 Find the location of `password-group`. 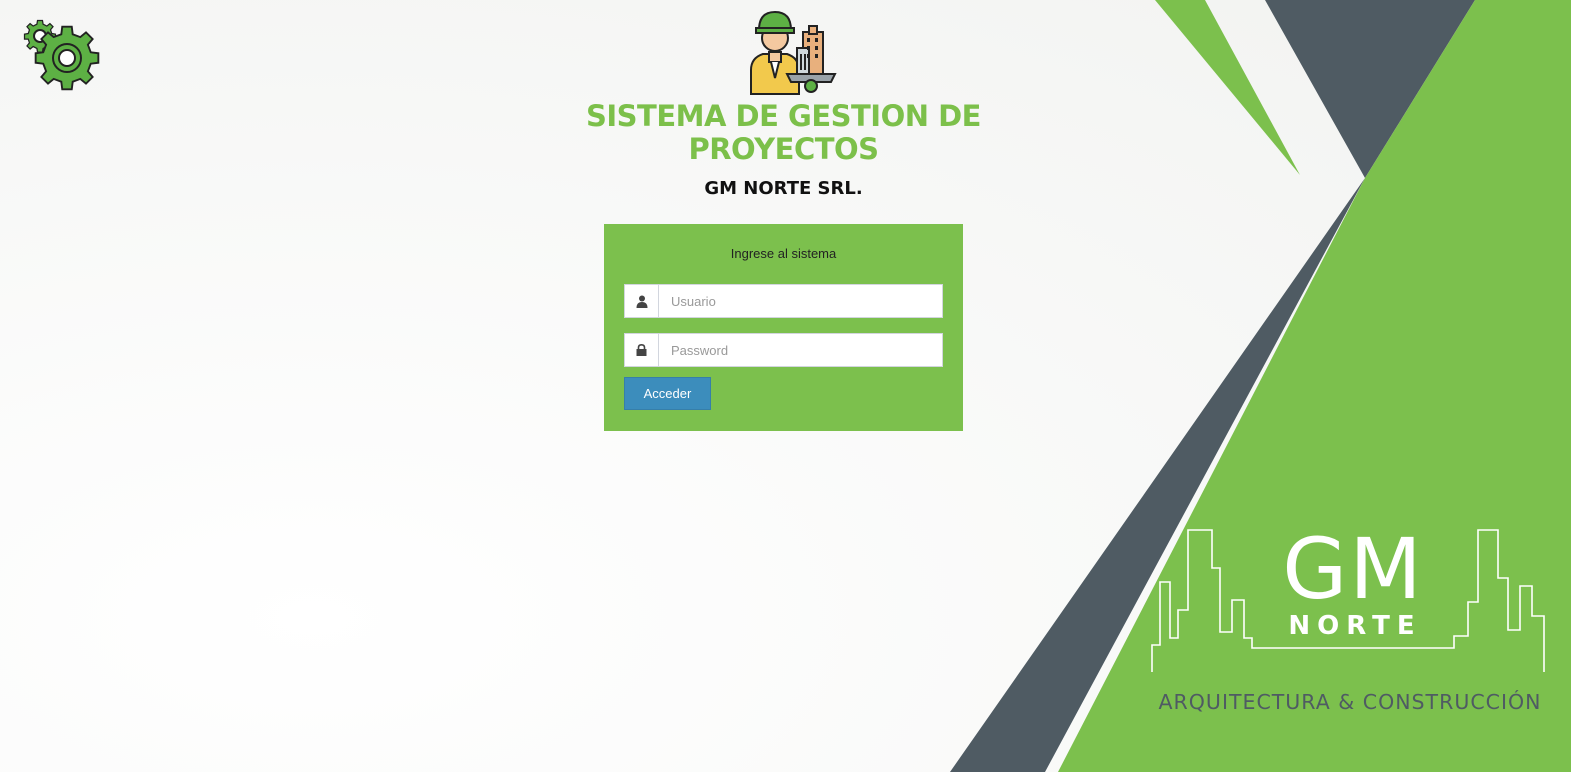

password-group is located at coordinates (783, 350).